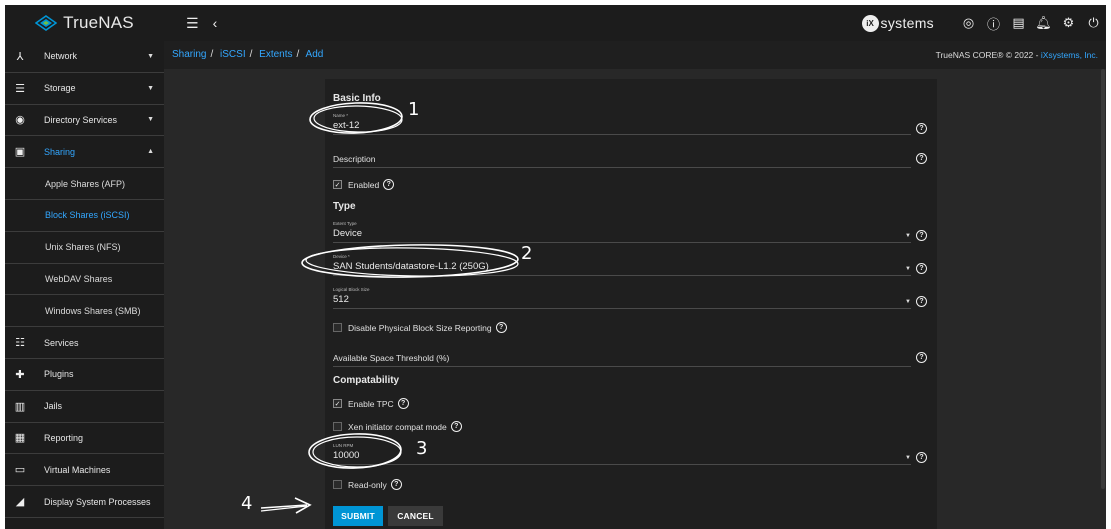 Image resolution: width=1111 pixels, height=529 pixels. What do you see at coordinates (84, 121) in the screenshot?
I see `sidebar-item-directory-services: ◉ Directory Services ▼` at bounding box center [84, 121].